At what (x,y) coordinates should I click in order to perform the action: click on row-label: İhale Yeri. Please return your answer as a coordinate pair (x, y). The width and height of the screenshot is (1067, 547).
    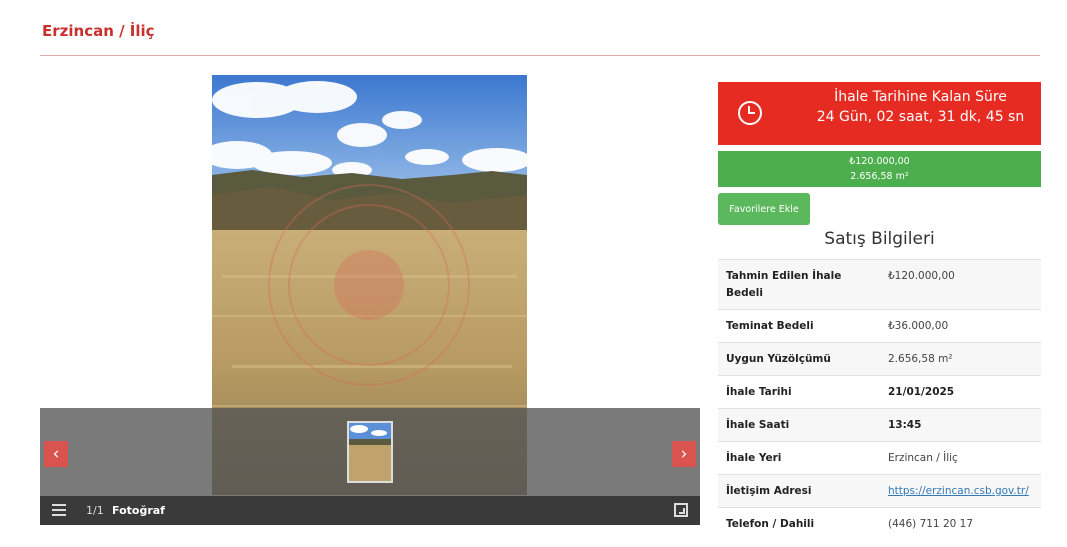
    Looking at the image, I should click on (799, 458).